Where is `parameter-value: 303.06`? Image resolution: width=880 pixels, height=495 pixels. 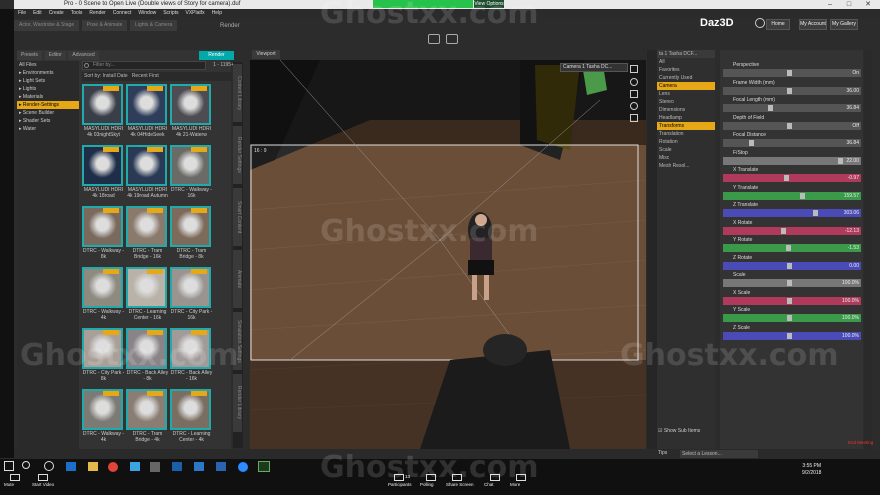
parameter-value: 303.06 is located at coordinates (851, 213).